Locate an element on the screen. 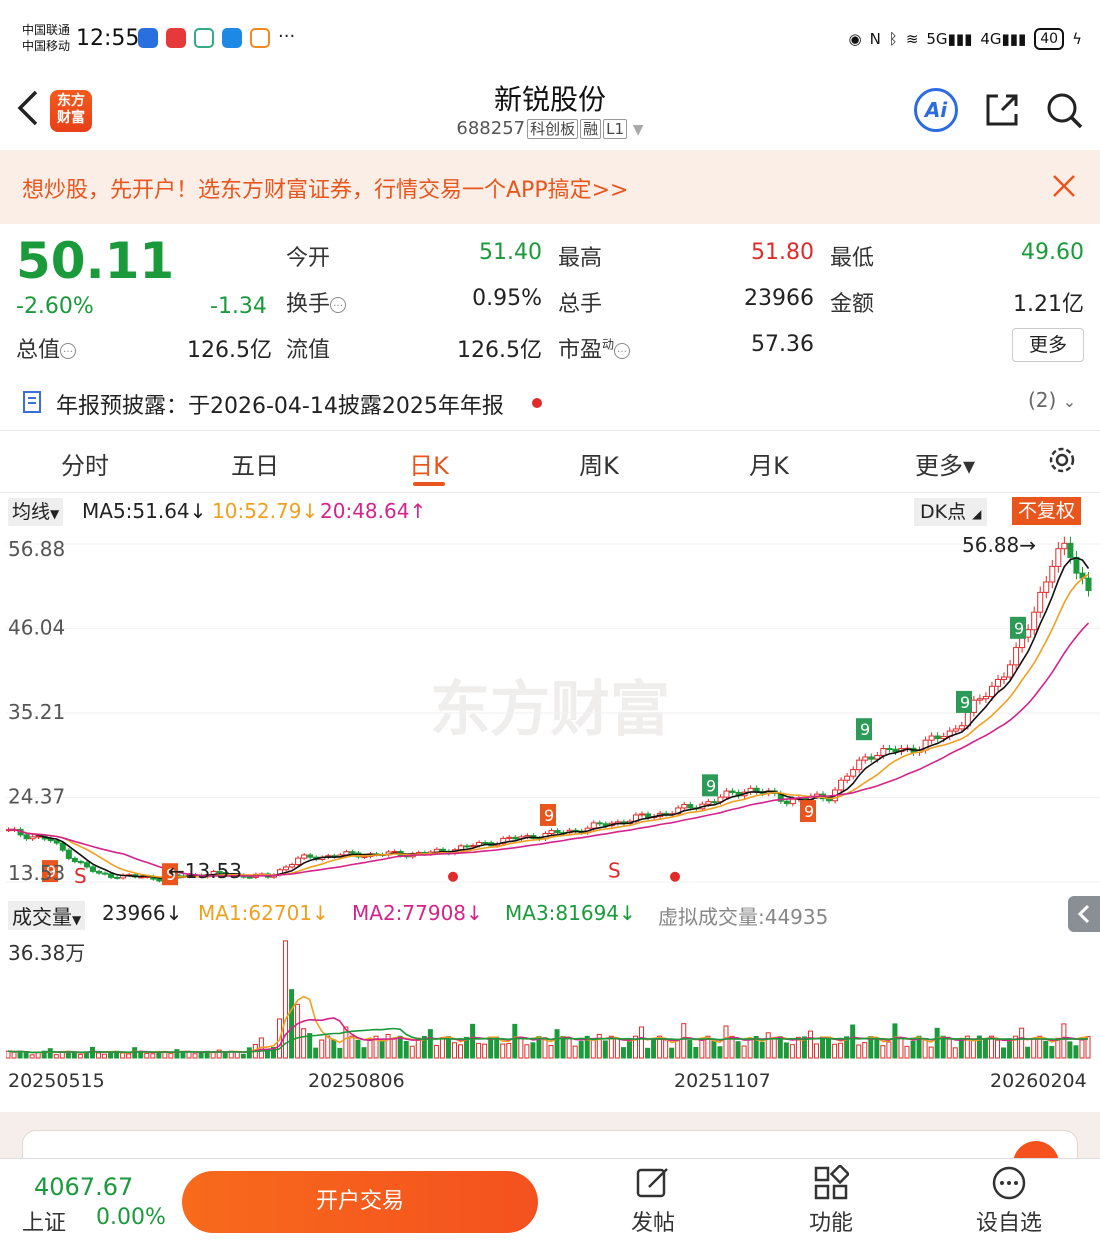 The height and width of the screenshot is (1240, 1100). tab-weekly-k: 周K is located at coordinates (599, 463).